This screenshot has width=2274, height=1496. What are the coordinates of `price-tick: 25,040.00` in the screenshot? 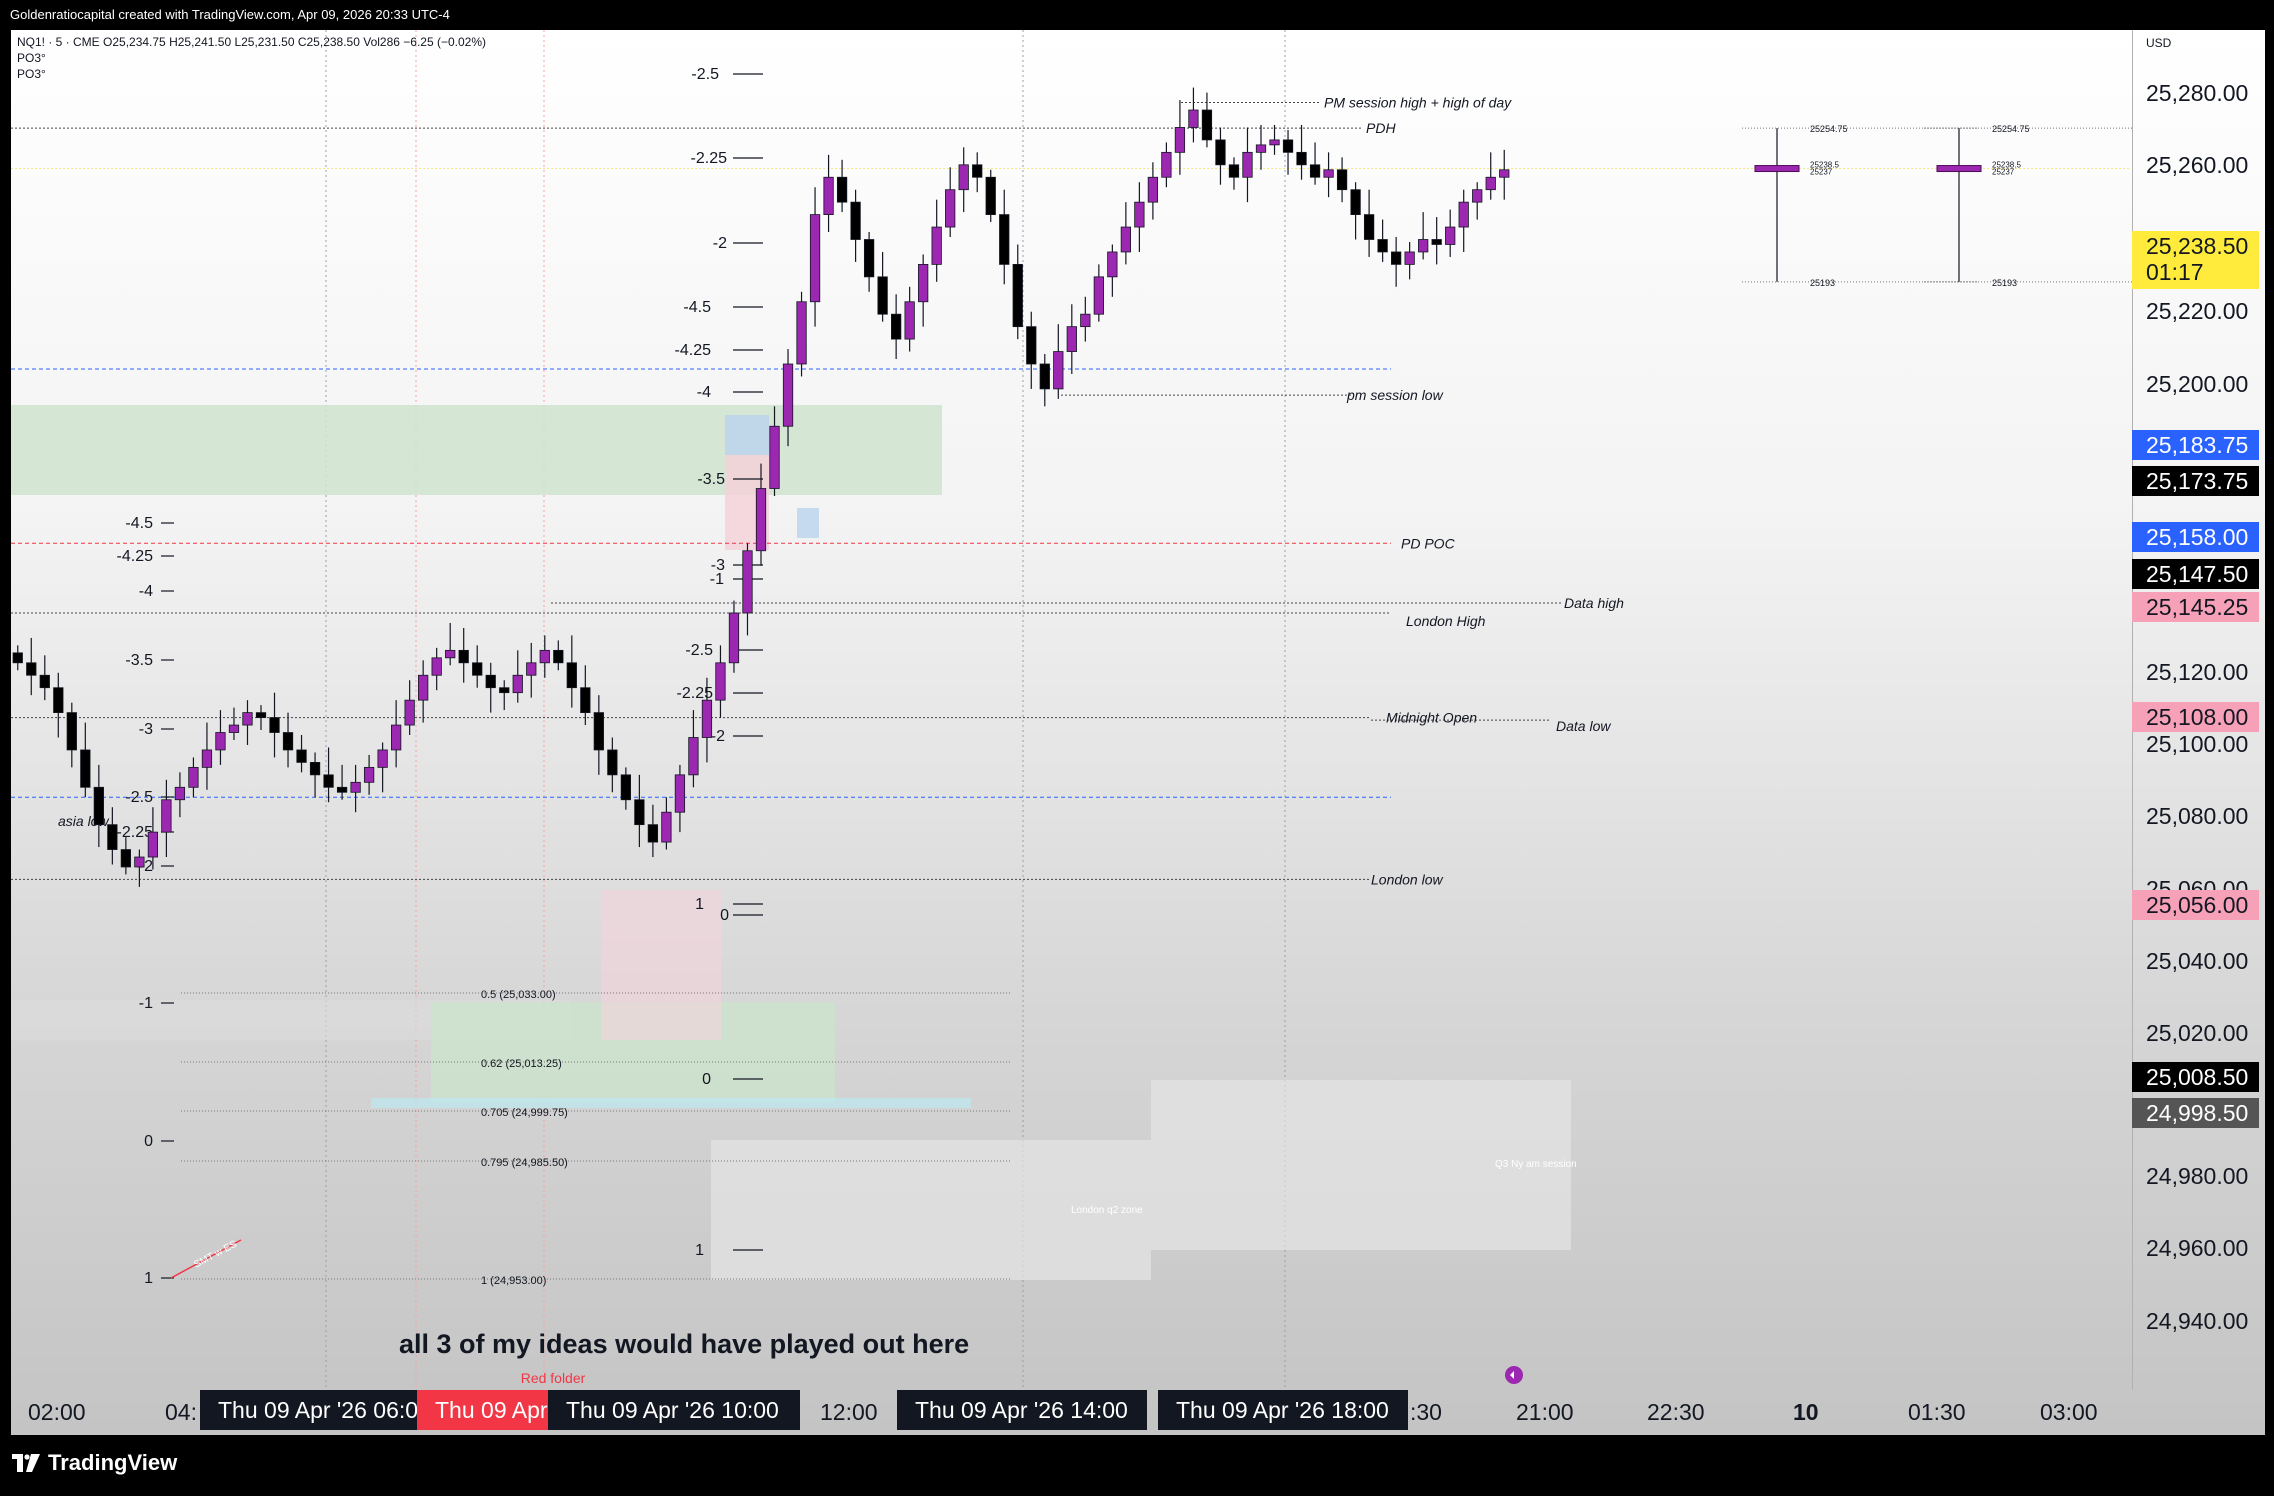 It's located at (2197, 961).